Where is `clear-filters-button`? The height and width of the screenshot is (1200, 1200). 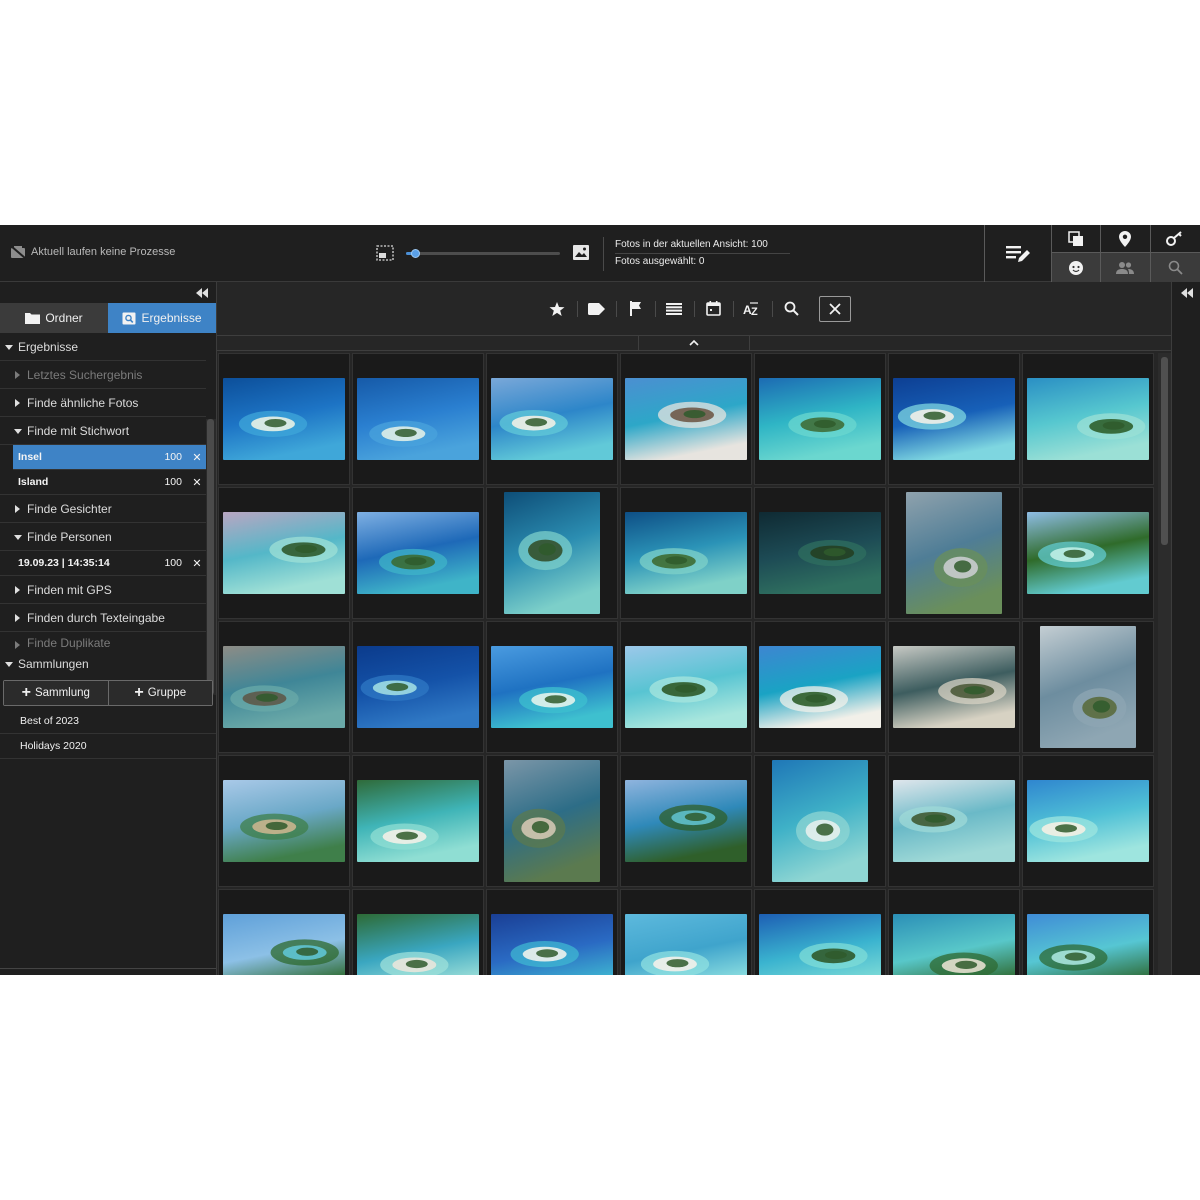 clear-filters-button is located at coordinates (834, 308).